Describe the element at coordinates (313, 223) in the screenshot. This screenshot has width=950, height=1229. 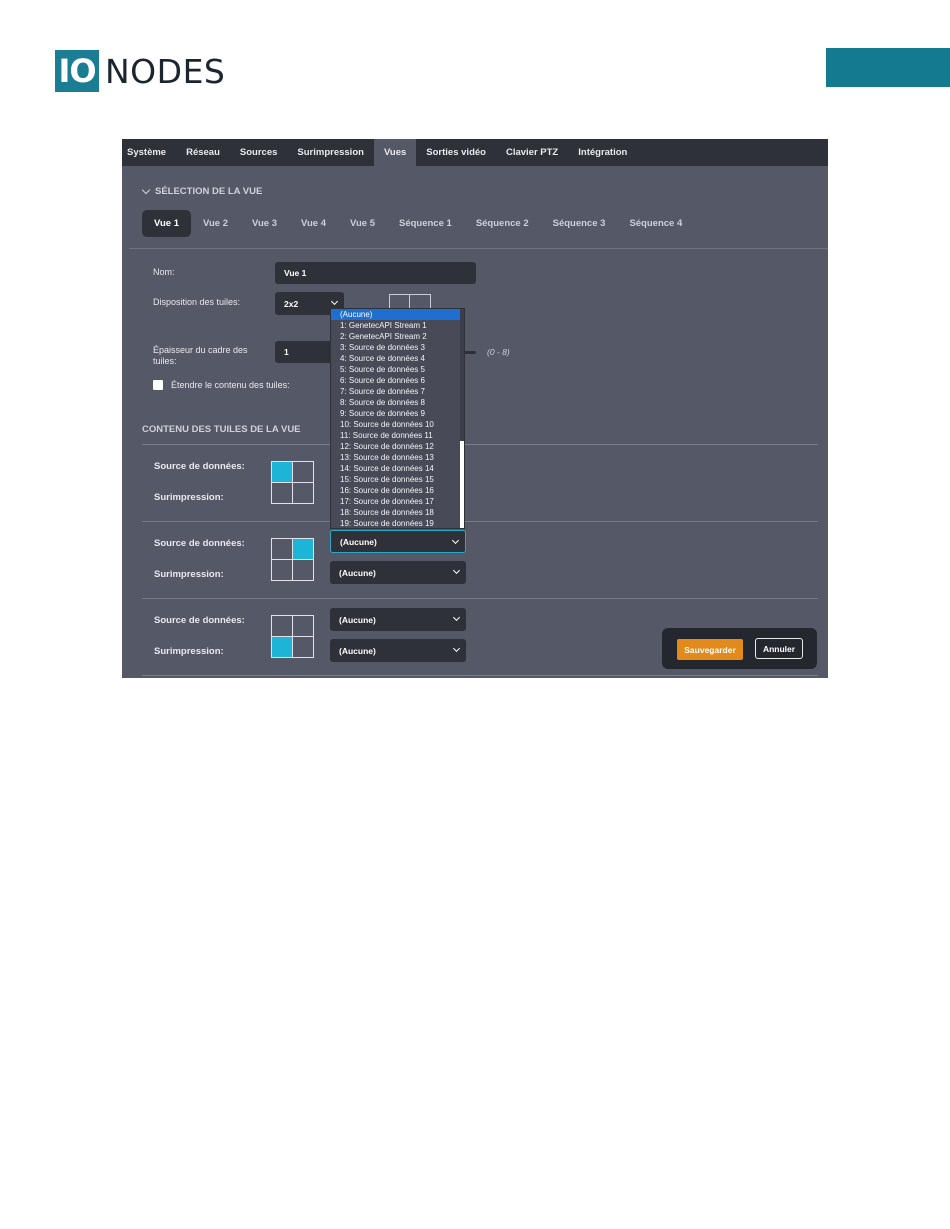
I see `tab-vue-4: Vue 4` at that location.